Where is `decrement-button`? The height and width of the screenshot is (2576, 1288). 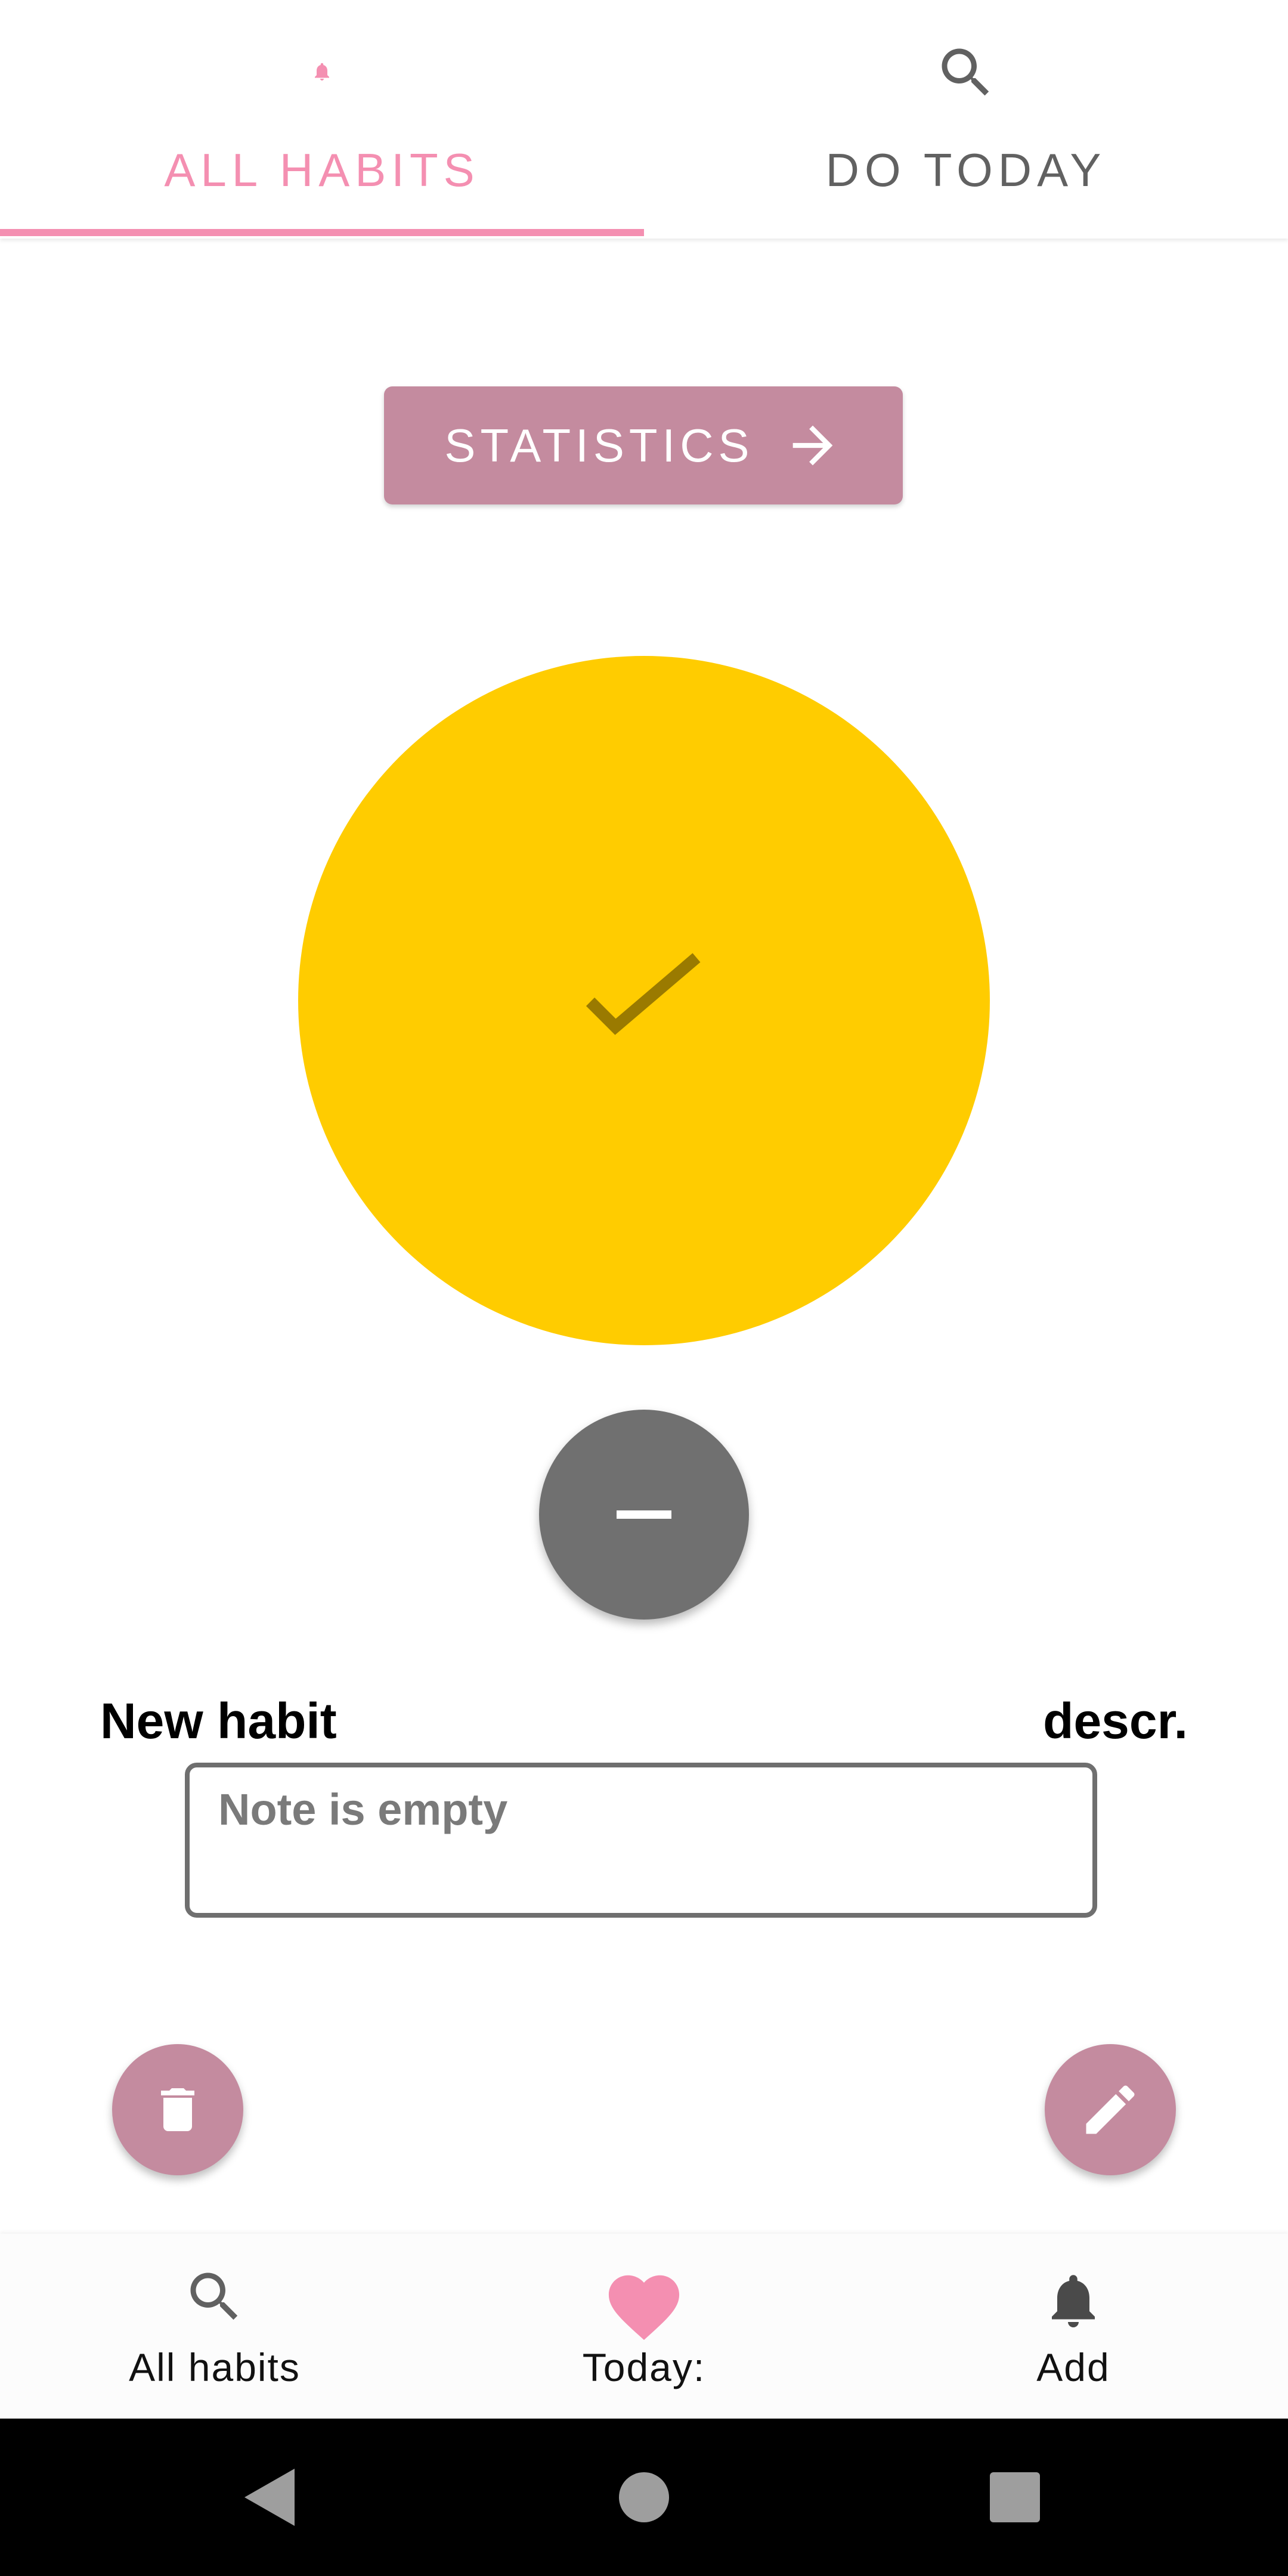 decrement-button is located at coordinates (644, 1515).